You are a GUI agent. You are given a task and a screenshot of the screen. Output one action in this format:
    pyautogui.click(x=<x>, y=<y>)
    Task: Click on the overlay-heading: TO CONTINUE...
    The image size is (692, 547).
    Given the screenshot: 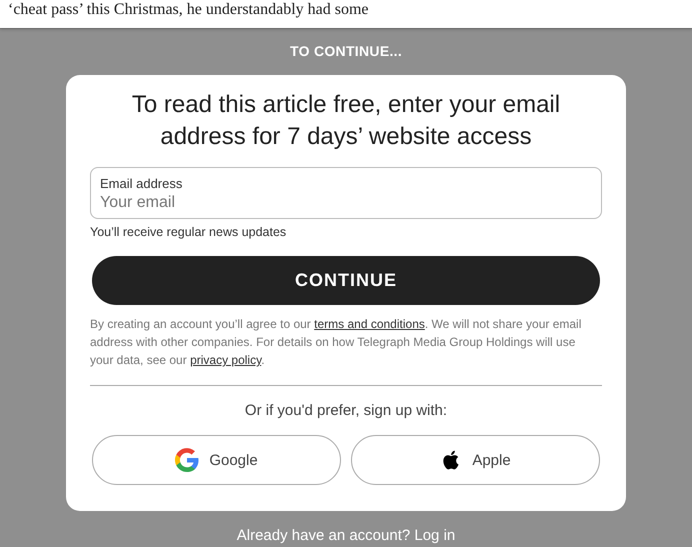 What is the action you would take?
    pyautogui.click(x=346, y=51)
    